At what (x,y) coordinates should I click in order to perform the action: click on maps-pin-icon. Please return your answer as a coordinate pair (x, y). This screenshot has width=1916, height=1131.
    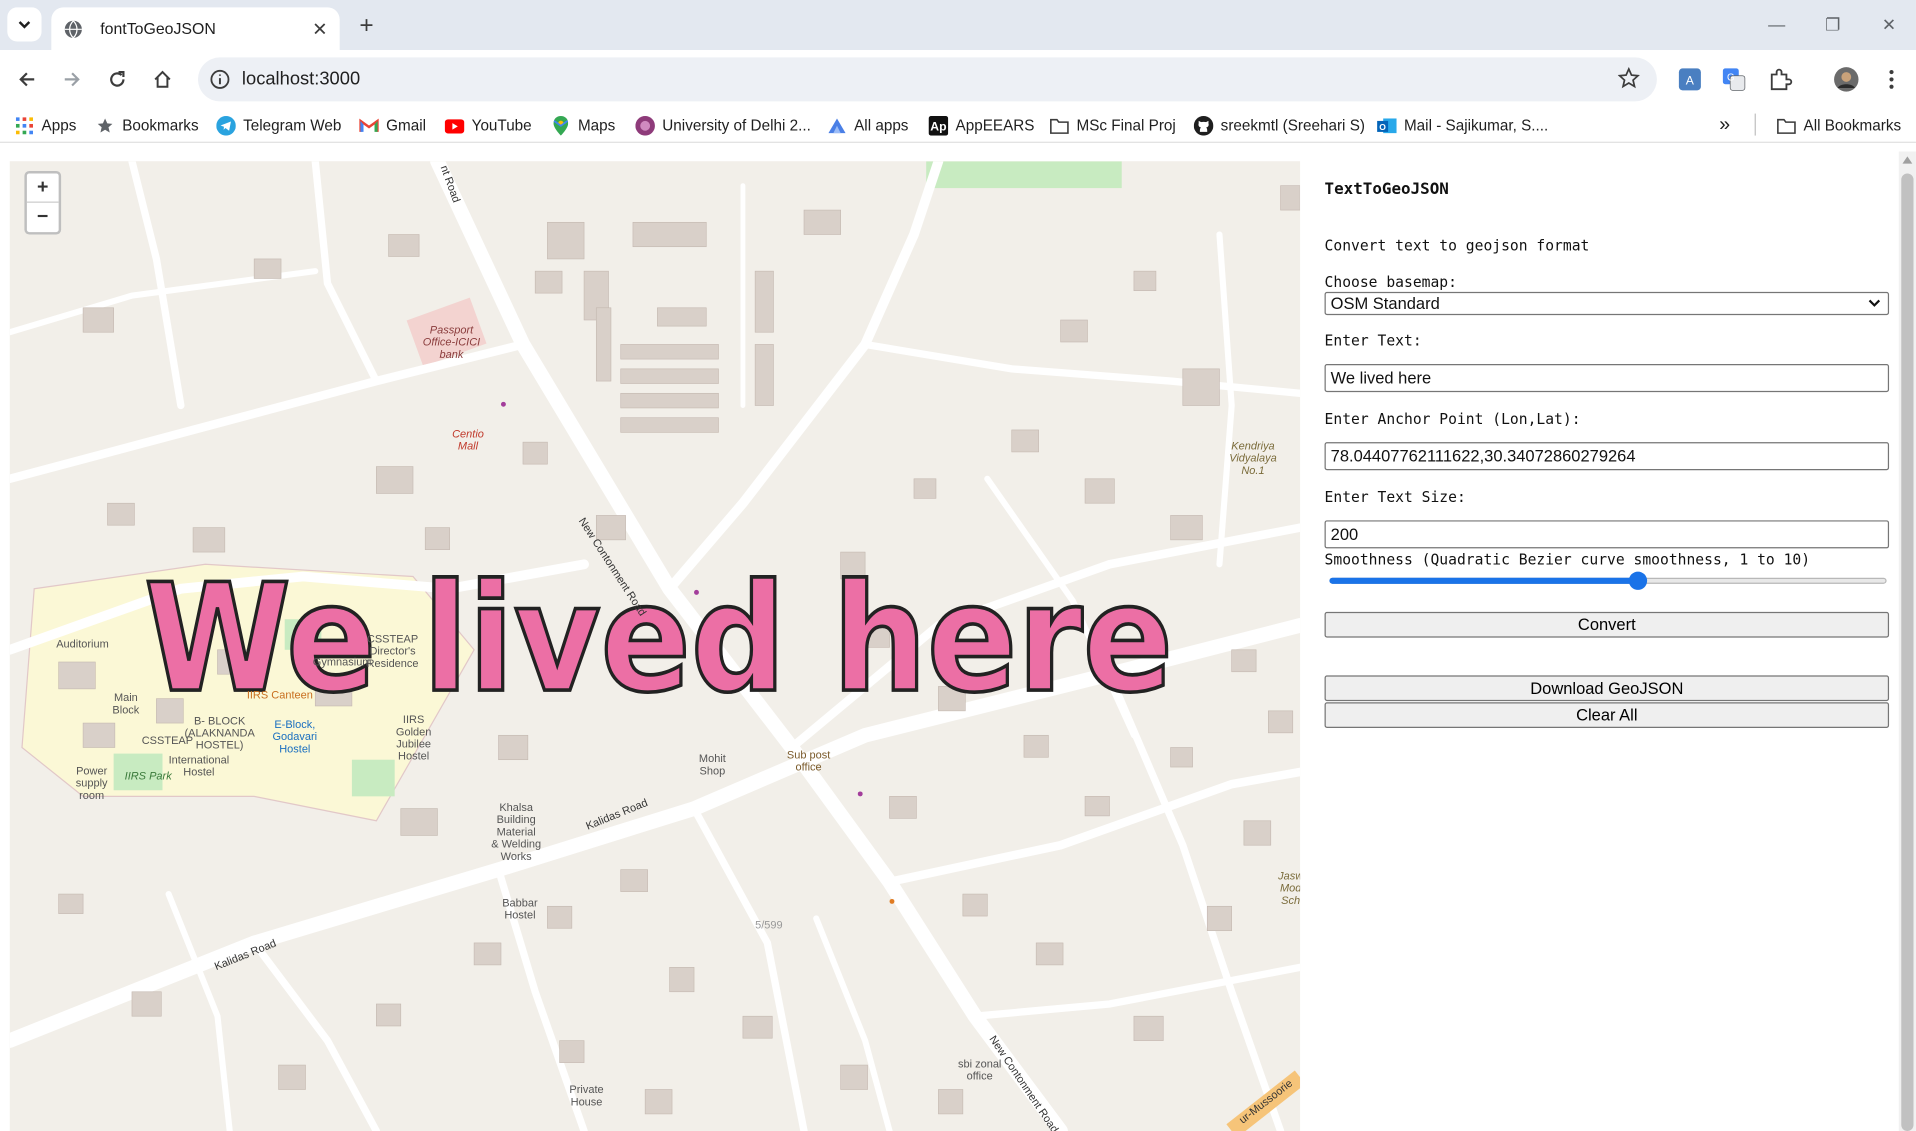
    Looking at the image, I should click on (561, 126).